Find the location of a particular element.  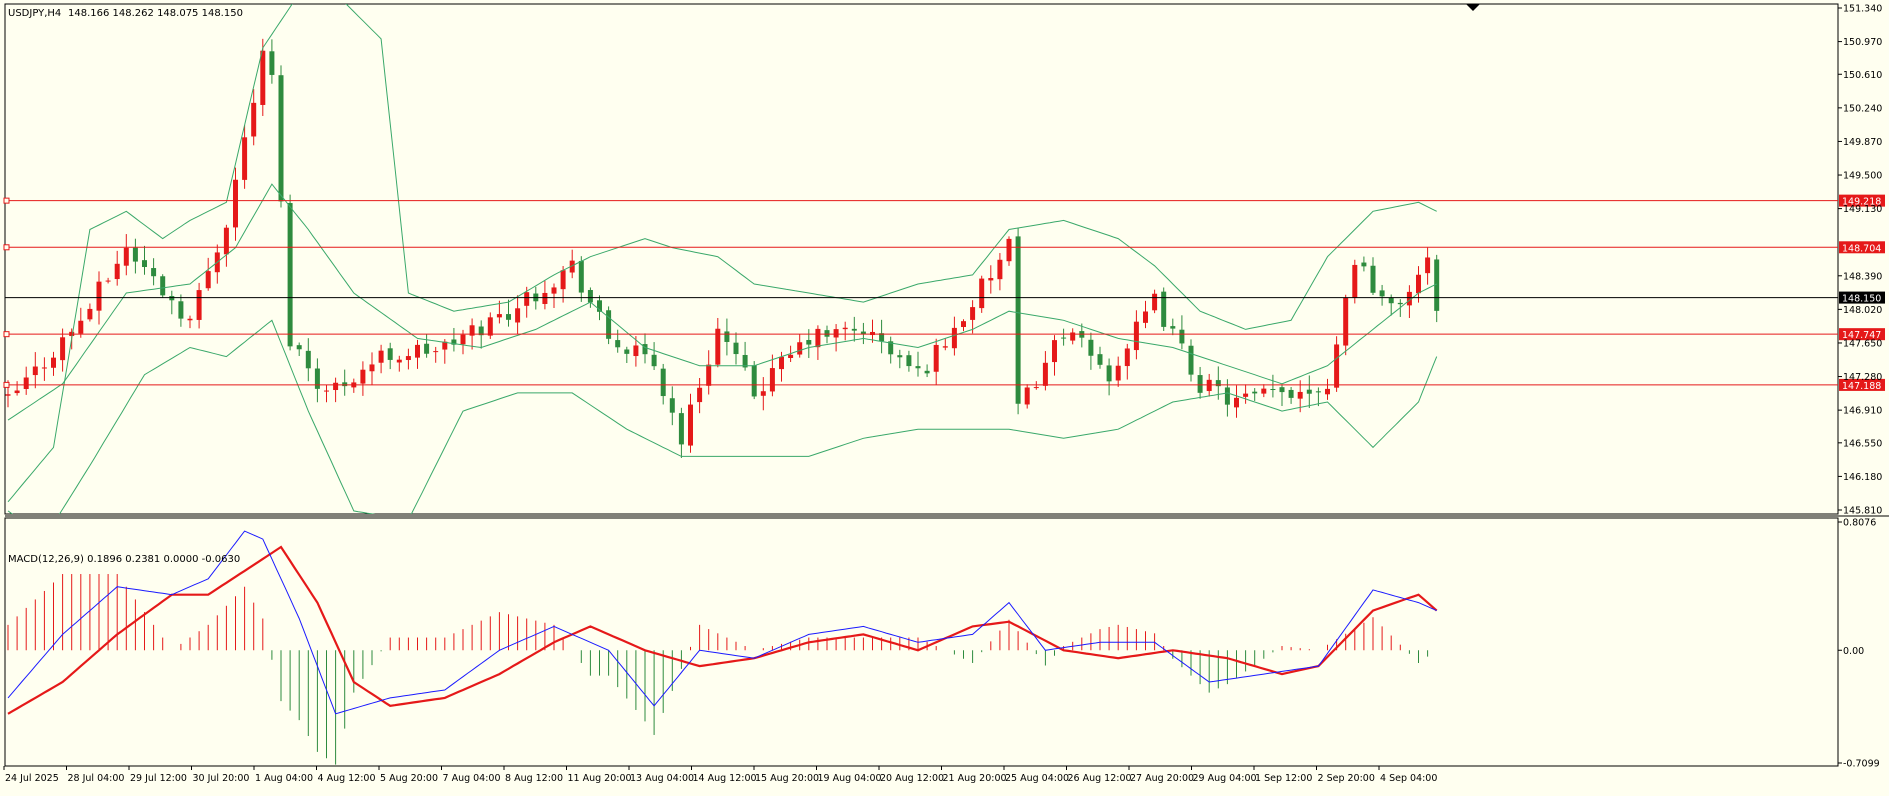

time-tick-label: 26 Aug 12:00 is located at coordinates (1100, 778).